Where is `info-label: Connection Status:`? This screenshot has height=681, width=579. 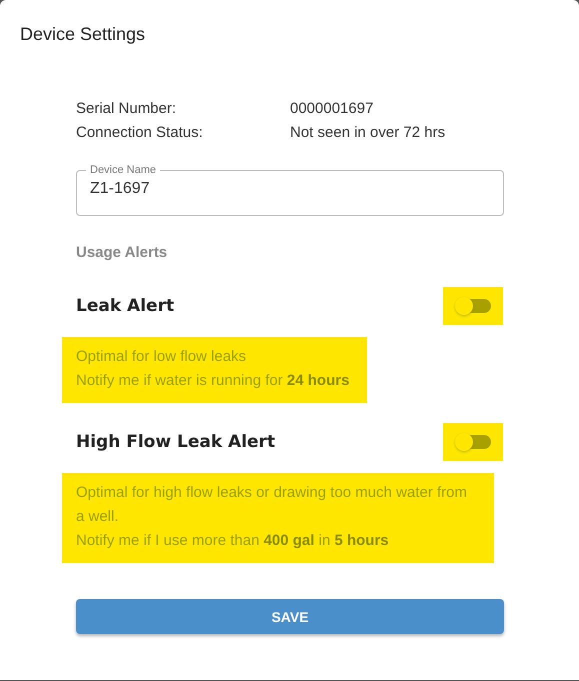 info-label: Connection Status: is located at coordinates (140, 133).